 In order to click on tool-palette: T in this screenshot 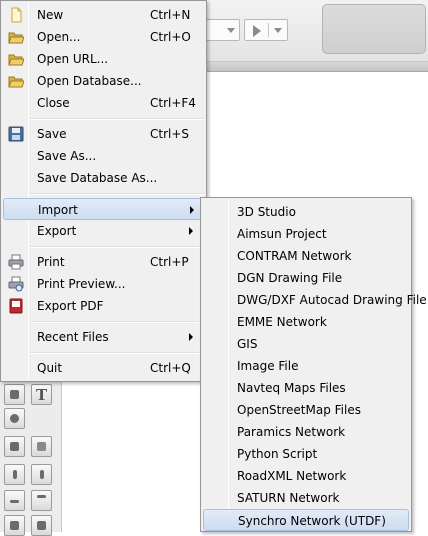, I will do `click(31, 458)`.